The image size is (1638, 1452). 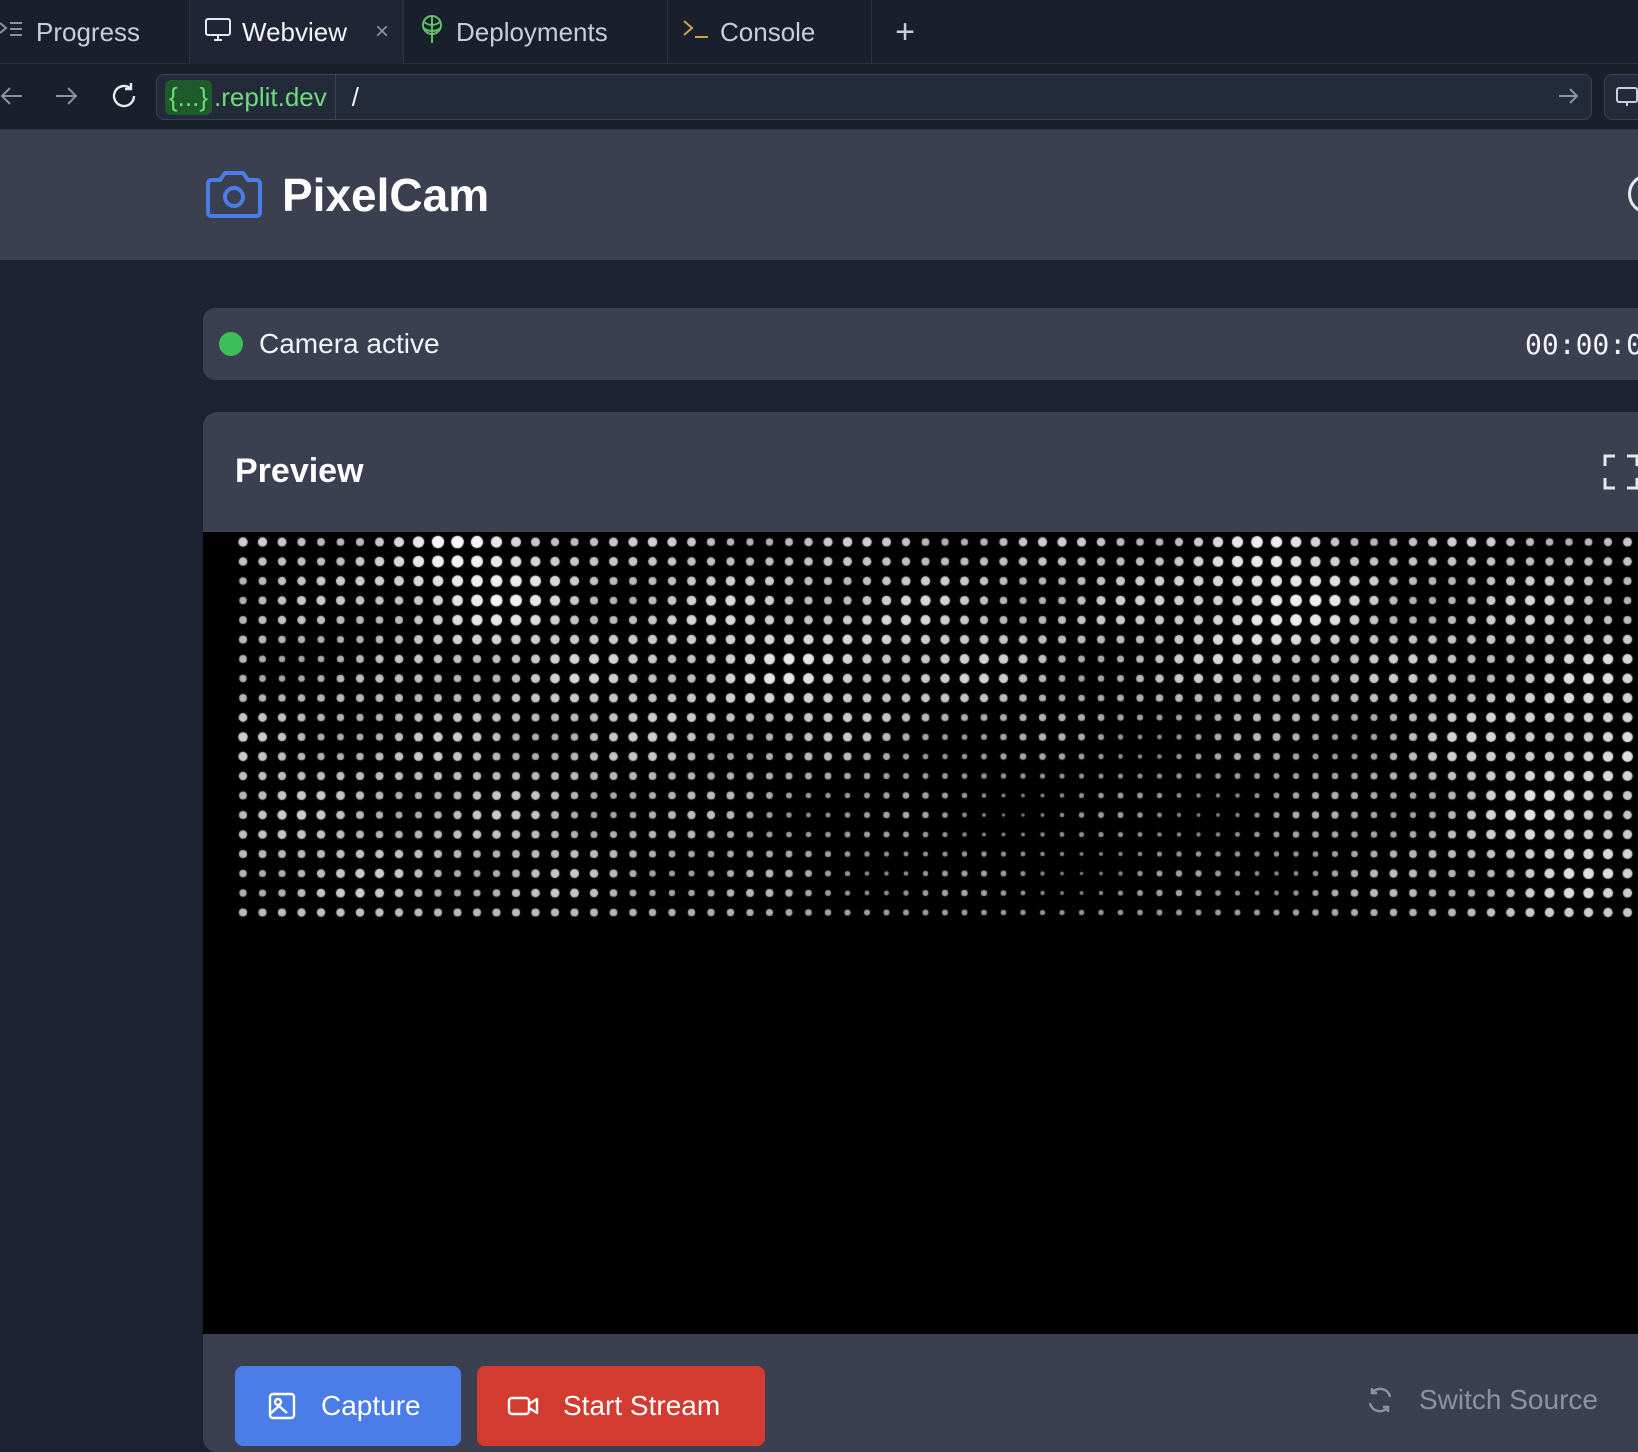 What do you see at coordinates (349, 343) in the screenshot?
I see `status-text: Camera active` at bounding box center [349, 343].